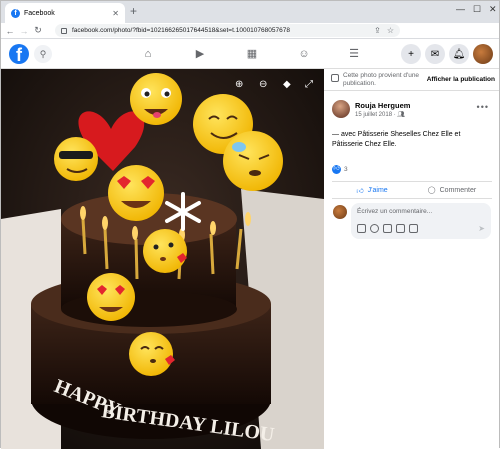 This screenshot has height=449, width=500. I want to click on commenter-avatar, so click(340, 212).